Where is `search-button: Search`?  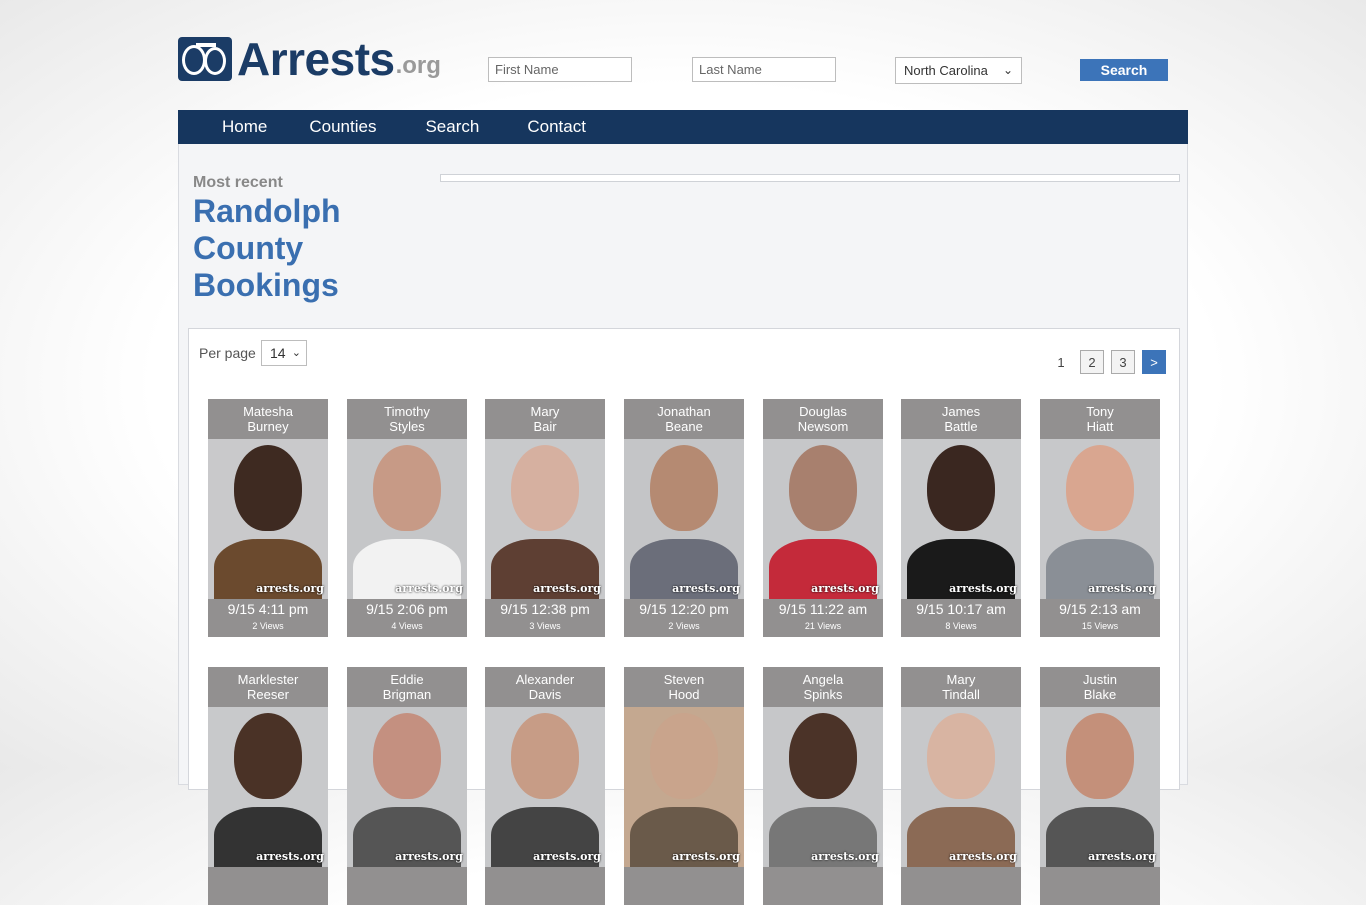 search-button: Search is located at coordinates (1124, 70).